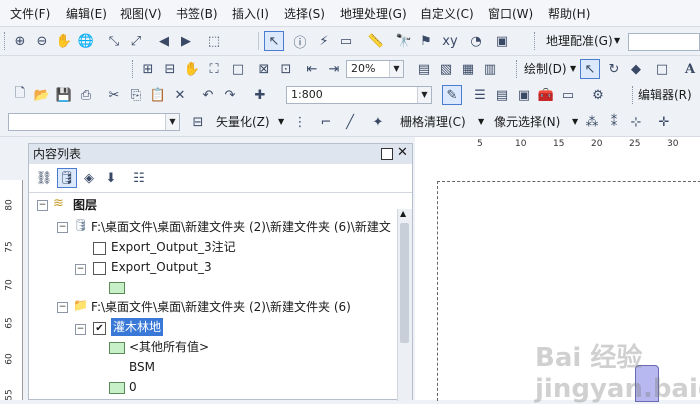 This screenshot has width=700, height=404. Describe the element at coordinates (161, 267) in the screenshot. I see `toc-item-export: Export_Output_3` at that location.